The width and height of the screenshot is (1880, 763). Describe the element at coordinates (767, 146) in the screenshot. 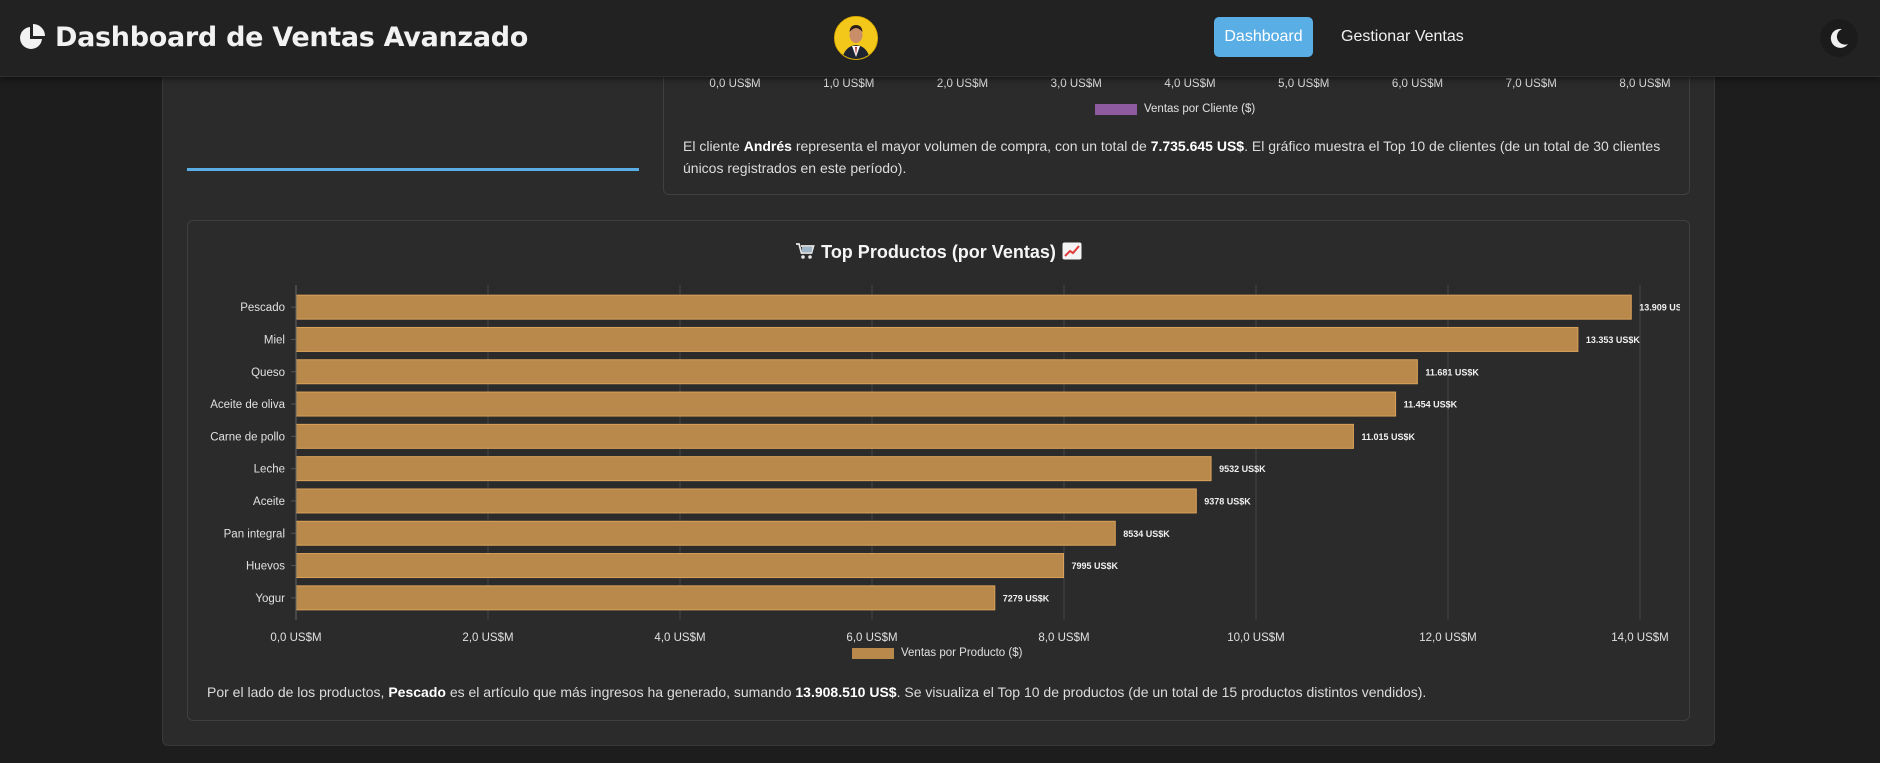

I see `top-client-name: Andrés` at that location.